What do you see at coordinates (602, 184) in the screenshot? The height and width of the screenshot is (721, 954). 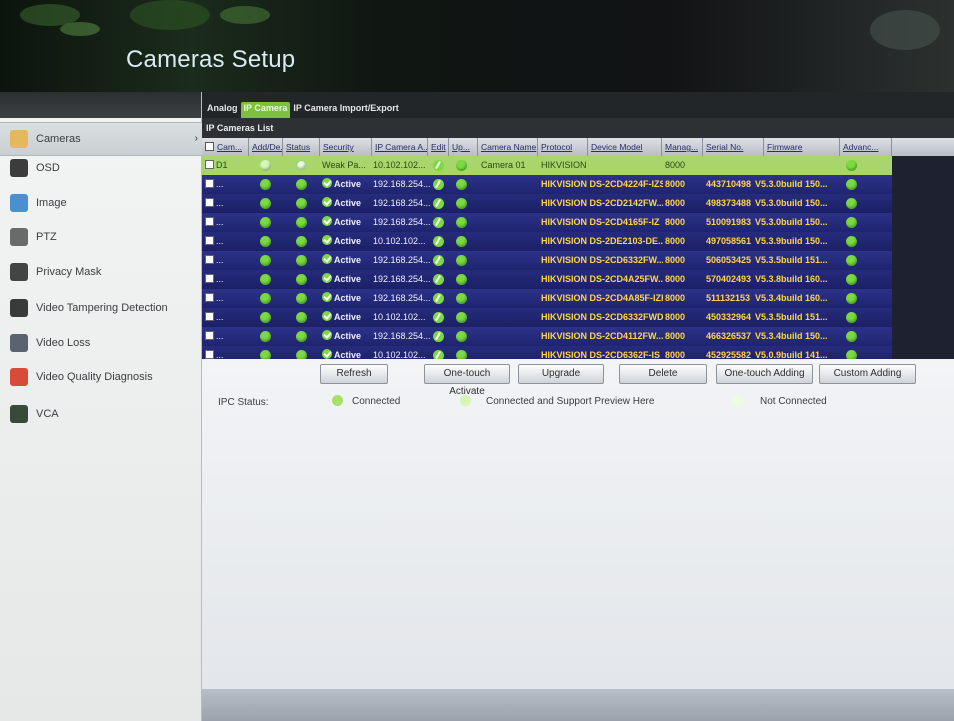 I see `protocol: HIKVISION DS-2CD4224F-IZS` at bounding box center [602, 184].